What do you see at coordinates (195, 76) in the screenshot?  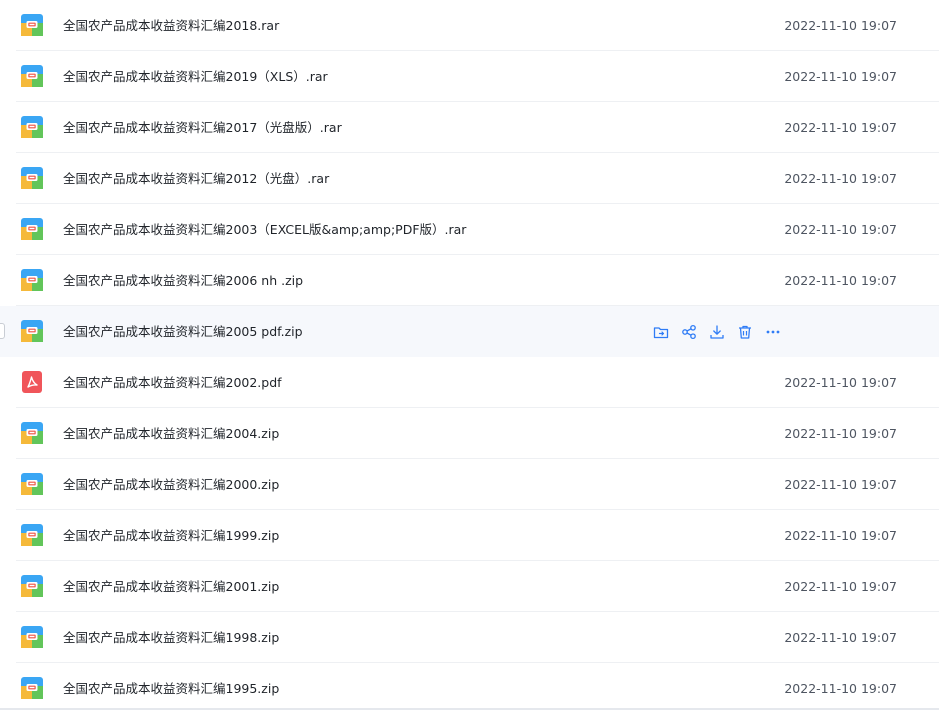 I see `file-name: 全国农产品成本收益资料汇编2019（XLS）.rar` at bounding box center [195, 76].